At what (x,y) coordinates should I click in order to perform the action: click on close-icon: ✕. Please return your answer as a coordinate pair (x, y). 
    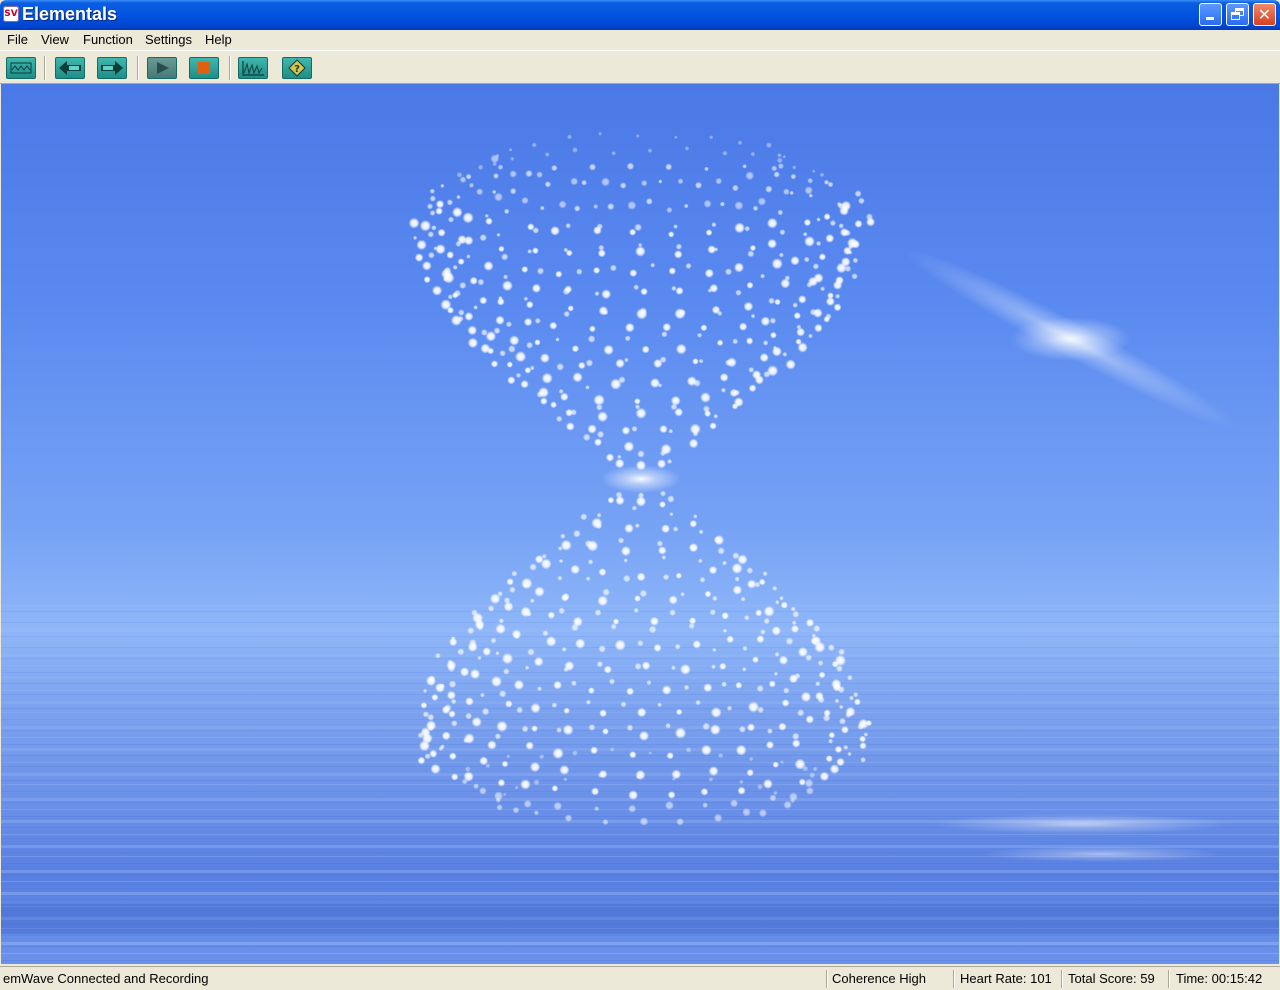
    Looking at the image, I should click on (1264, 14).